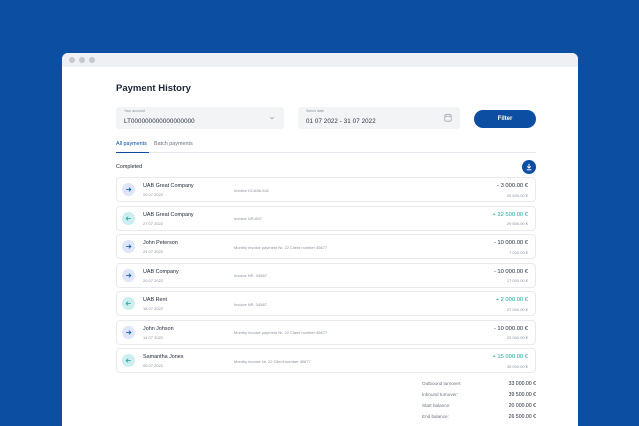  Describe the element at coordinates (72, 60) in the screenshot. I see `window-close-dot` at that location.